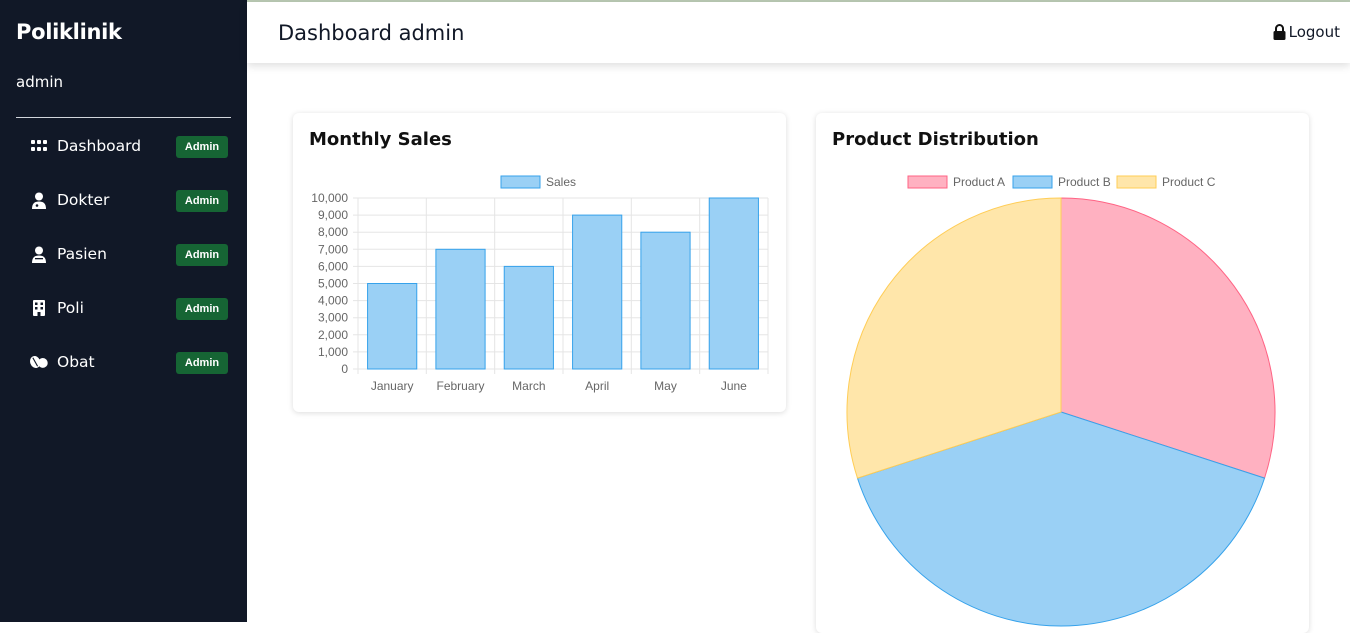  What do you see at coordinates (1314, 32) in the screenshot?
I see `logout-label: Logout` at bounding box center [1314, 32].